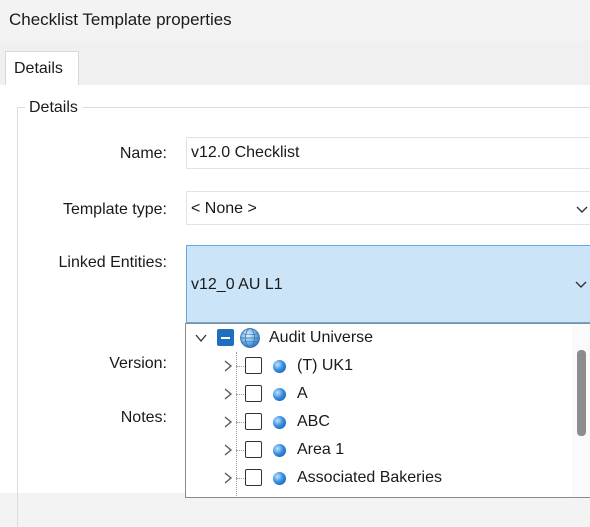  I want to click on tree-item-label: Area 1, so click(321, 449).